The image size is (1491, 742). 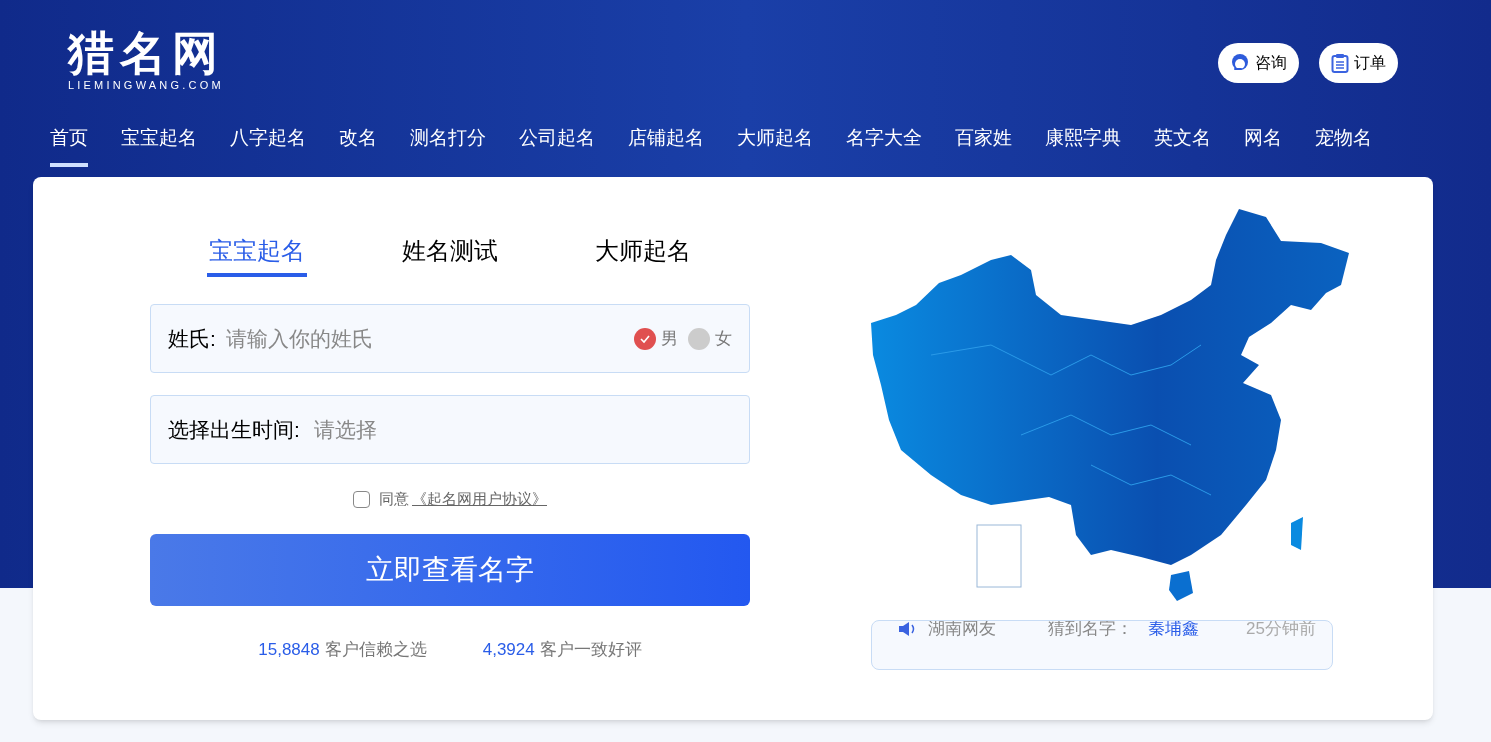 I want to click on gender-label: 女, so click(x=723, y=338).